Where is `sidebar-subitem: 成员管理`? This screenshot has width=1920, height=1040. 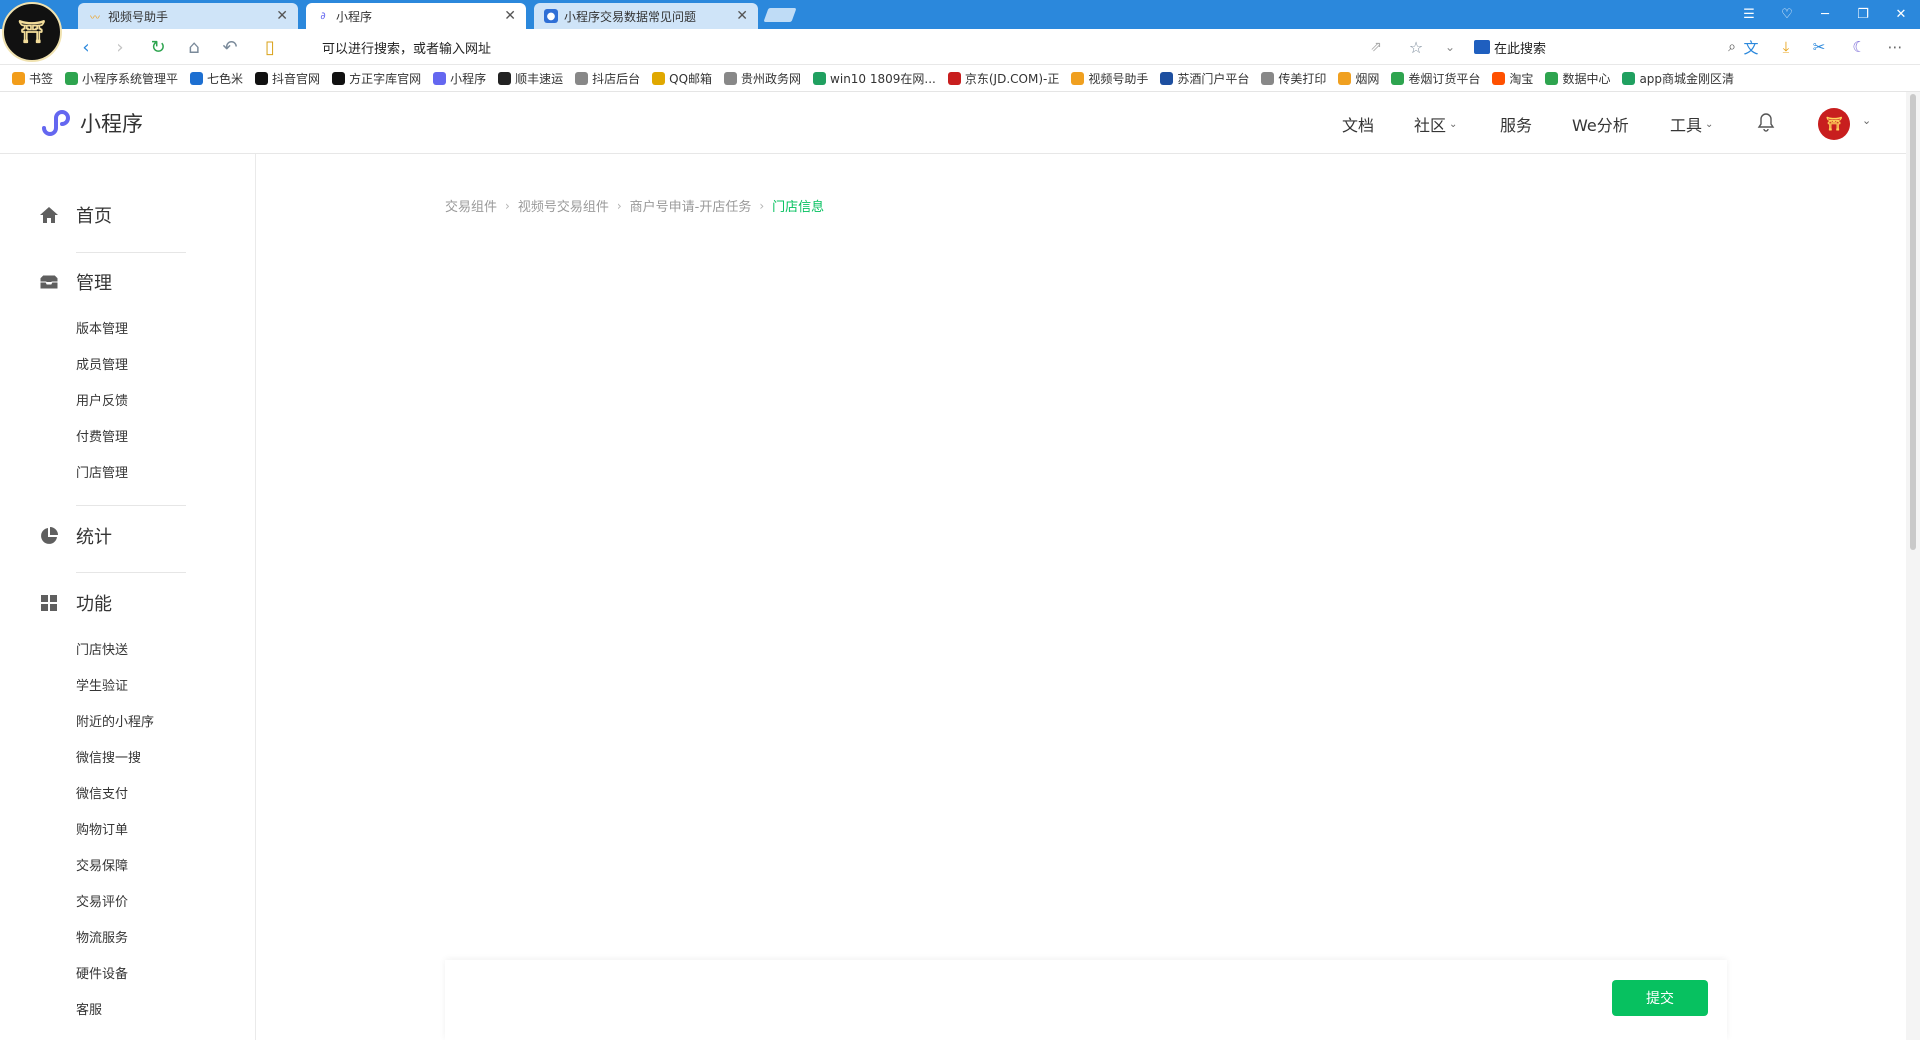
sidebar-subitem: 成员管理 is located at coordinates (102, 363).